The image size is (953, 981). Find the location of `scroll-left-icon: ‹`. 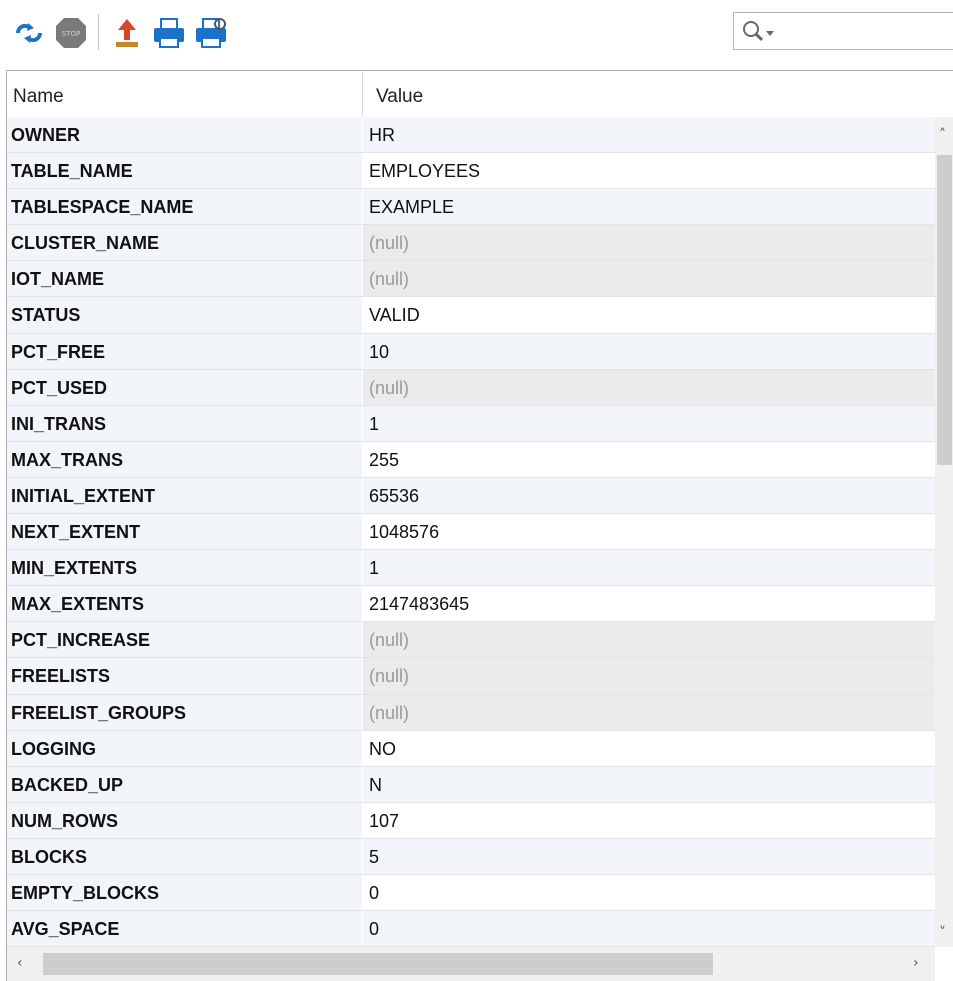

scroll-left-icon: ‹ is located at coordinates (20, 963).